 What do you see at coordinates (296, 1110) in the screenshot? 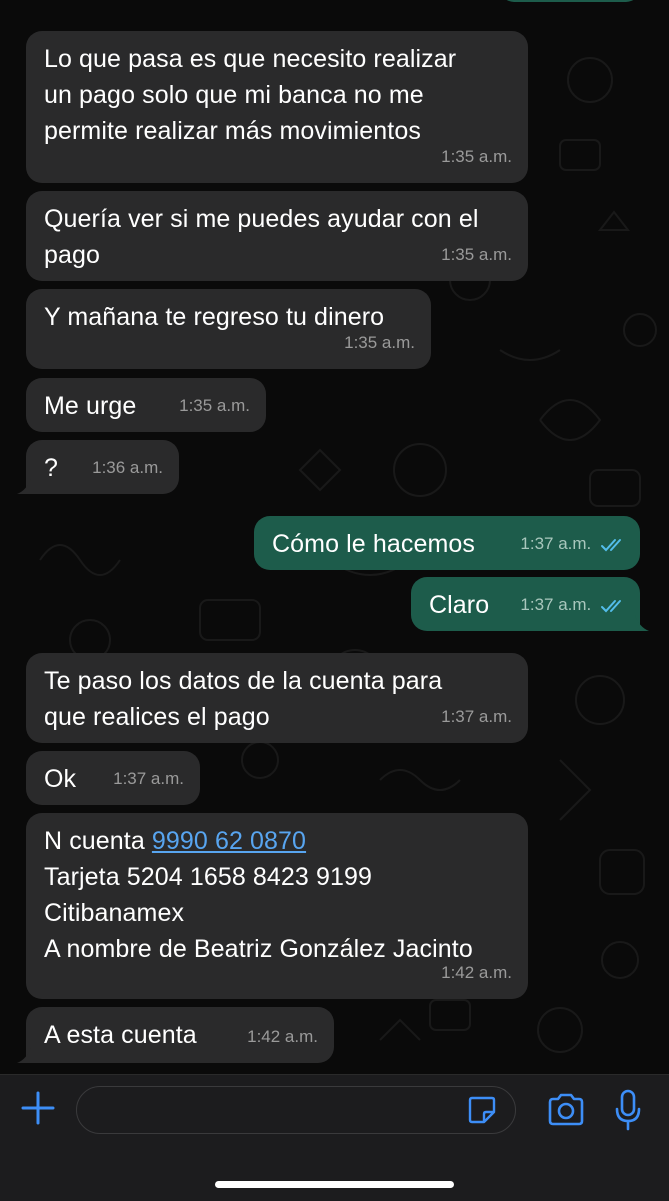
I see `message-input` at bounding box center [296, 1110].